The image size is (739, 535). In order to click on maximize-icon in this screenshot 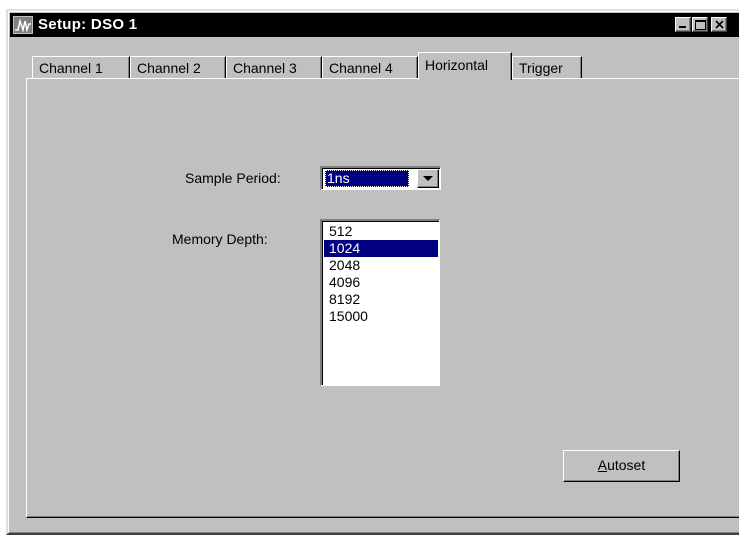, I will do `click(700, 24)`.